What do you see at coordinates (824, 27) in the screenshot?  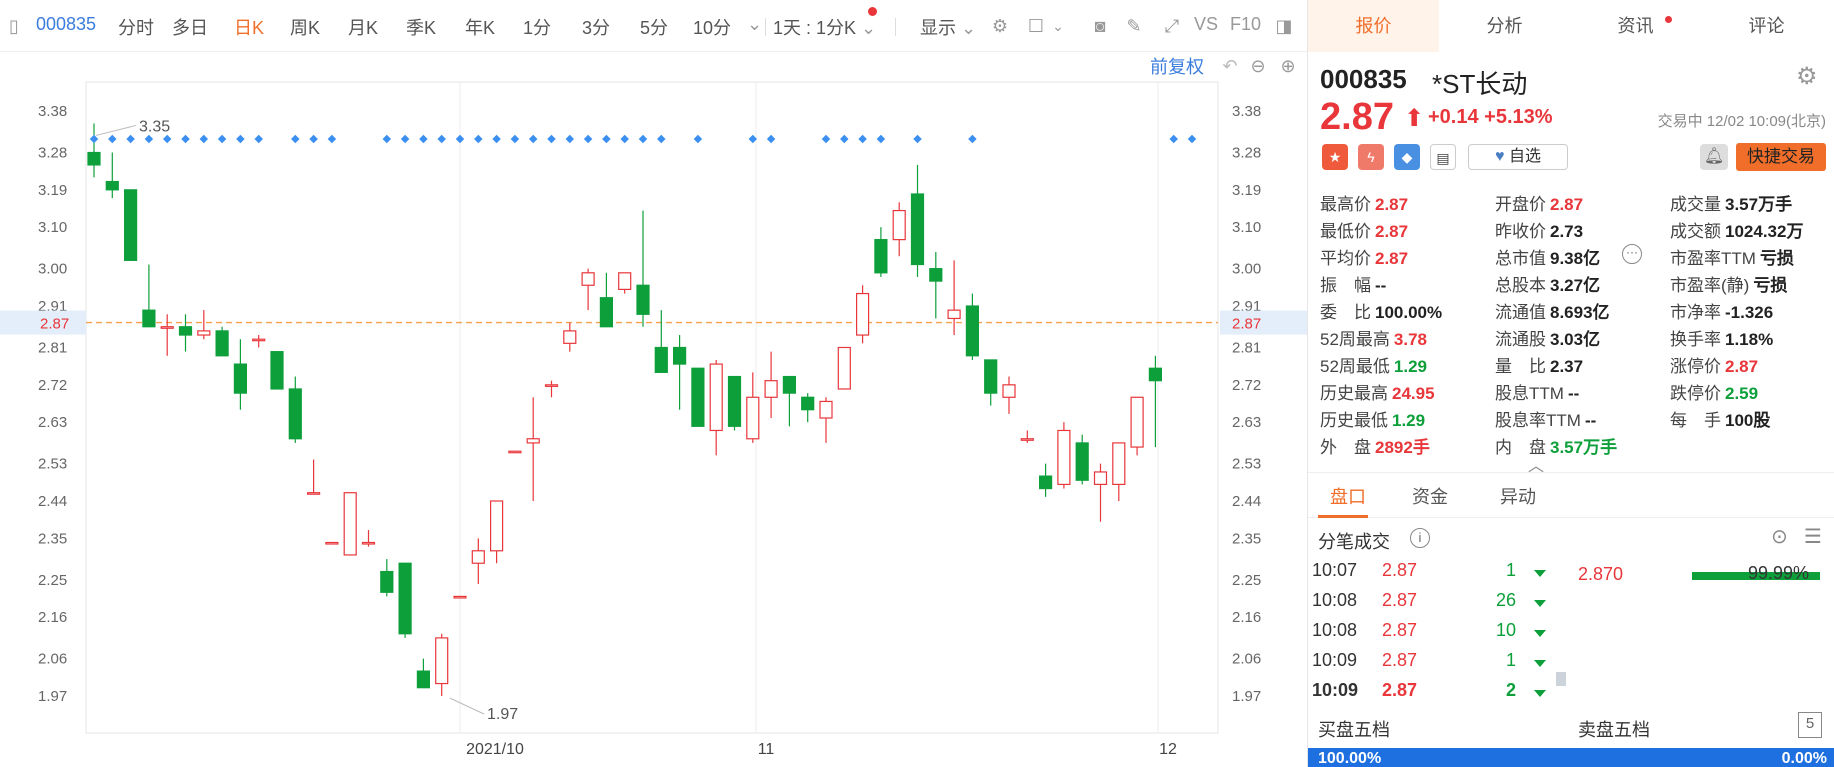 I see `ratio-select: 1天 : 1分K ⌄` at bounding box center [824, 27].